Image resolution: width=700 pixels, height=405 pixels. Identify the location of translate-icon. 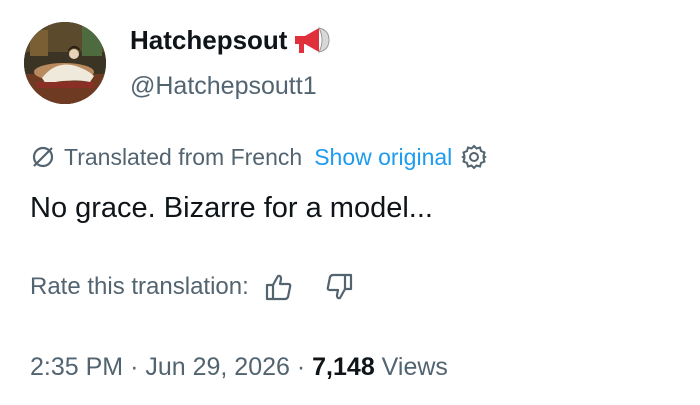
(43, 157).